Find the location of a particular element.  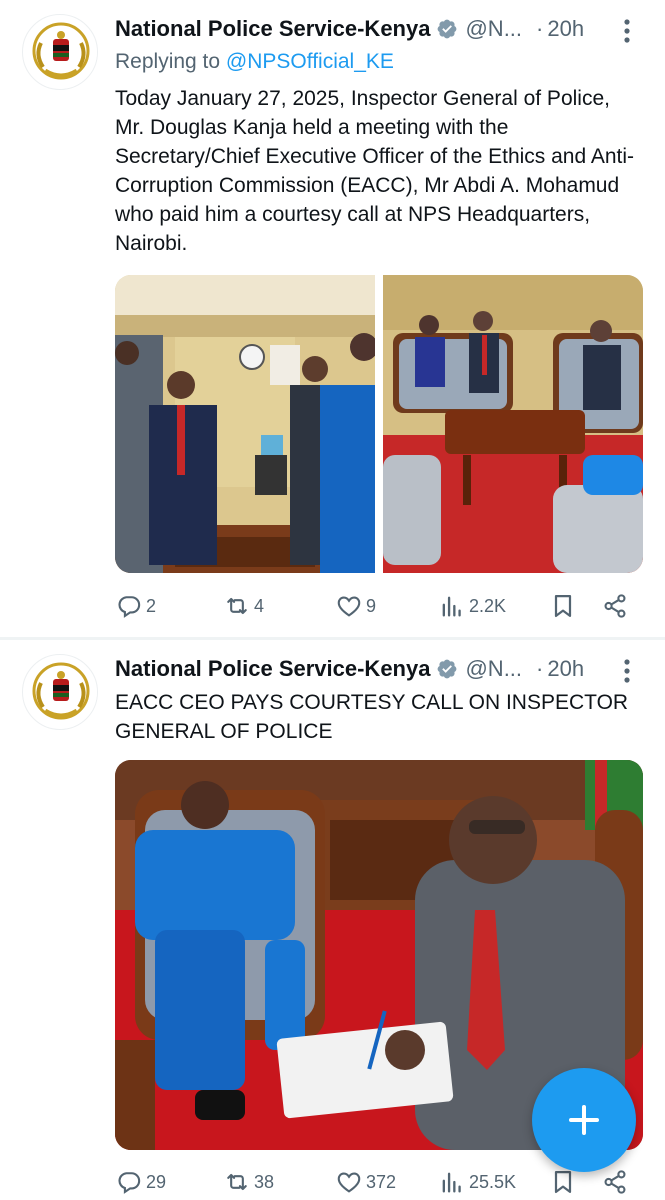

replying-to-label: Replying to is located at coordinates (168, 61).